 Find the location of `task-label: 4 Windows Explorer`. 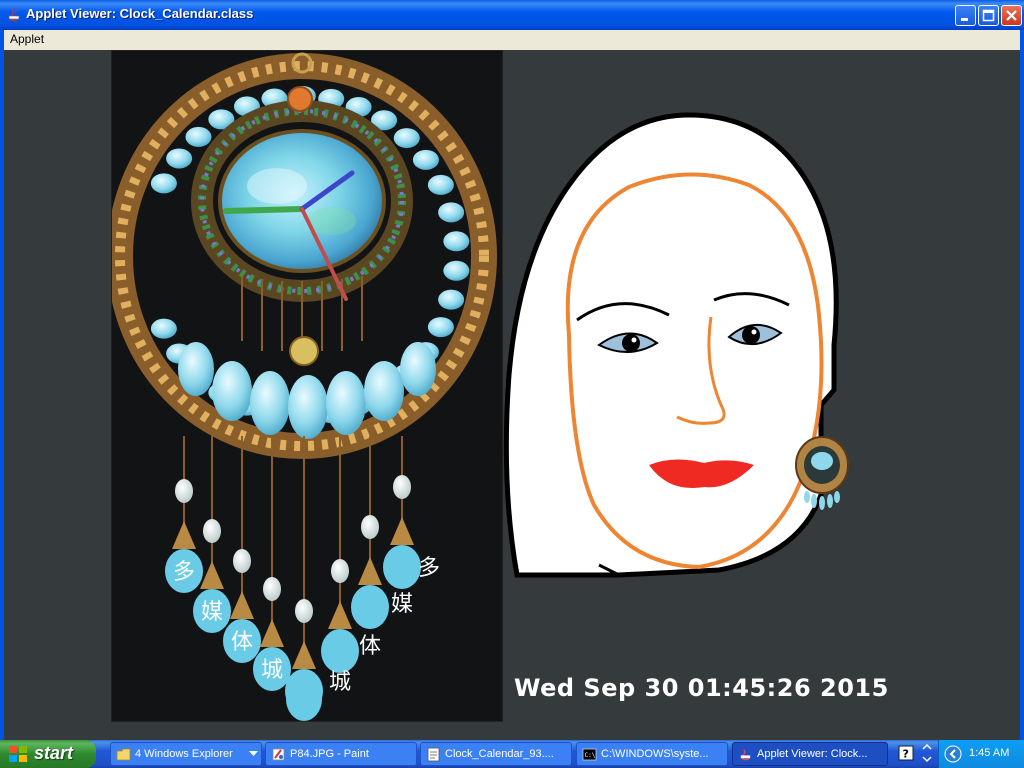

task-label: 4 Windows Explorer is located at coordinates (184, 754).